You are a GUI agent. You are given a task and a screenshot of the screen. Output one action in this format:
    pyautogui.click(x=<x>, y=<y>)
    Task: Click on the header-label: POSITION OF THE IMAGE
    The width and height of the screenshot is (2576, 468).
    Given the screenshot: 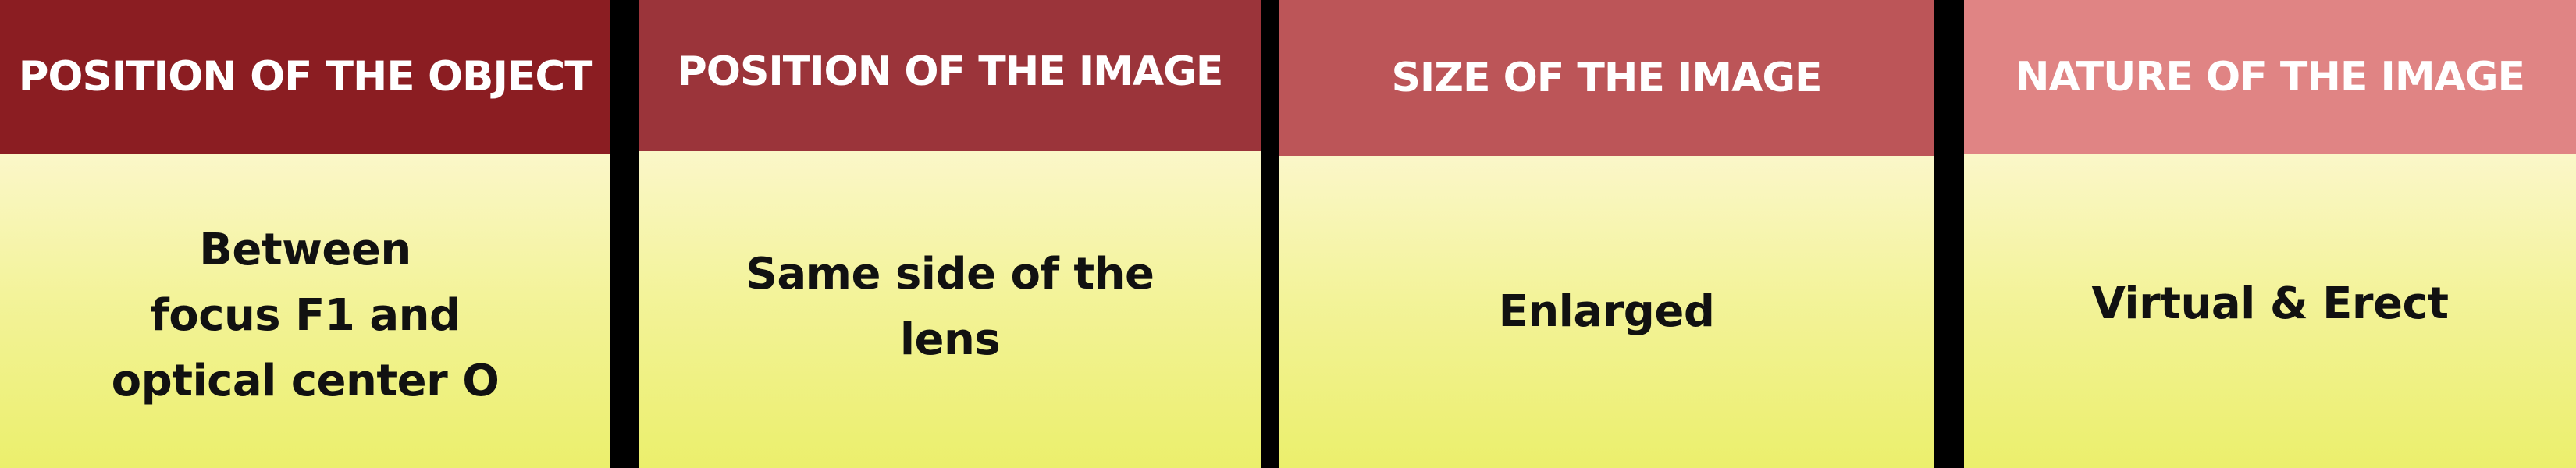 What is the action you would take?
    pyautogui.click(x=950, y=71)
    